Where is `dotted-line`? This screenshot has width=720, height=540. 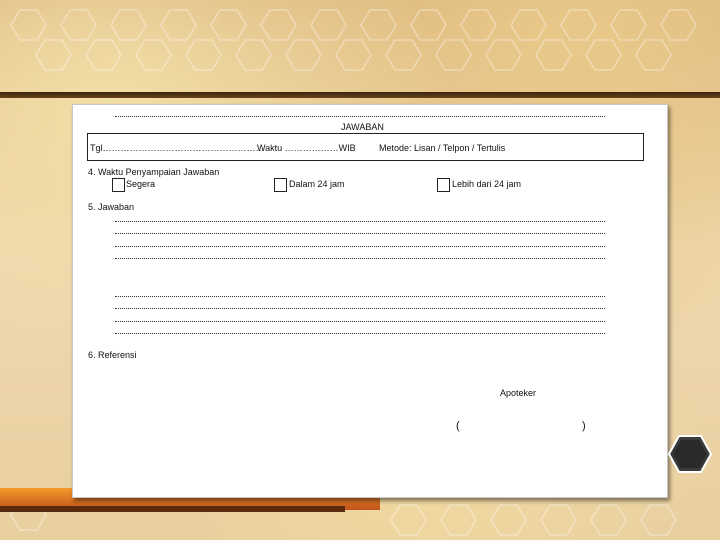 dotted-line is located at coordinates (360, 116).